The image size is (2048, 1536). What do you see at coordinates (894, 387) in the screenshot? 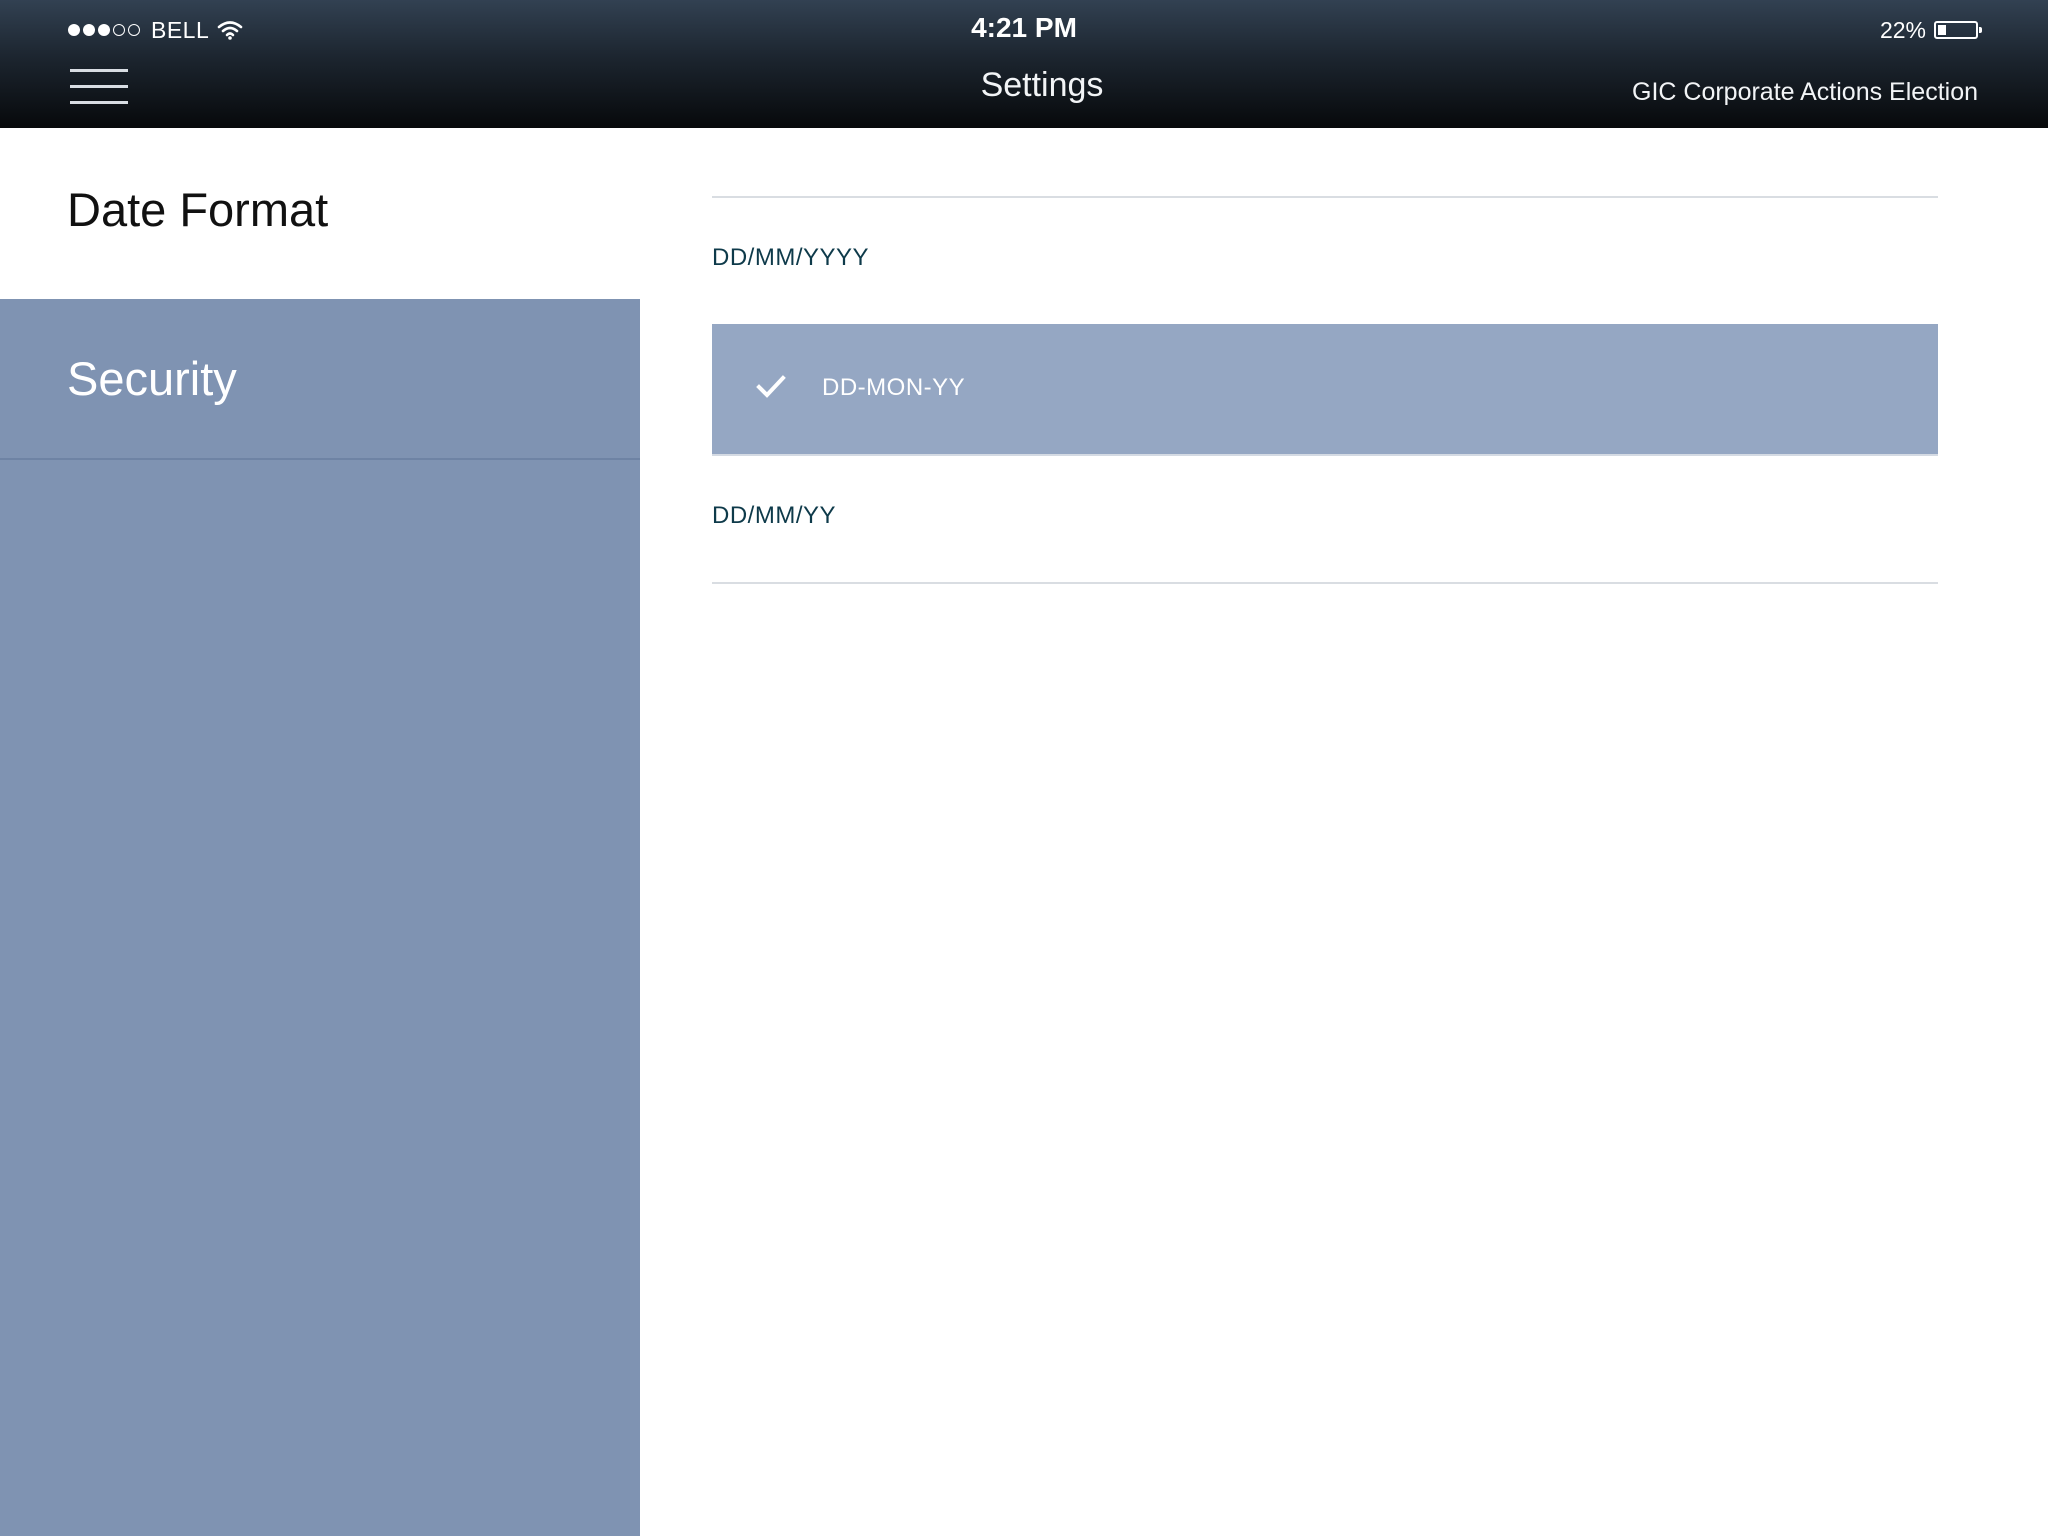
I see `option-label: DD-MON-YY` at bounding box center [894, 387].